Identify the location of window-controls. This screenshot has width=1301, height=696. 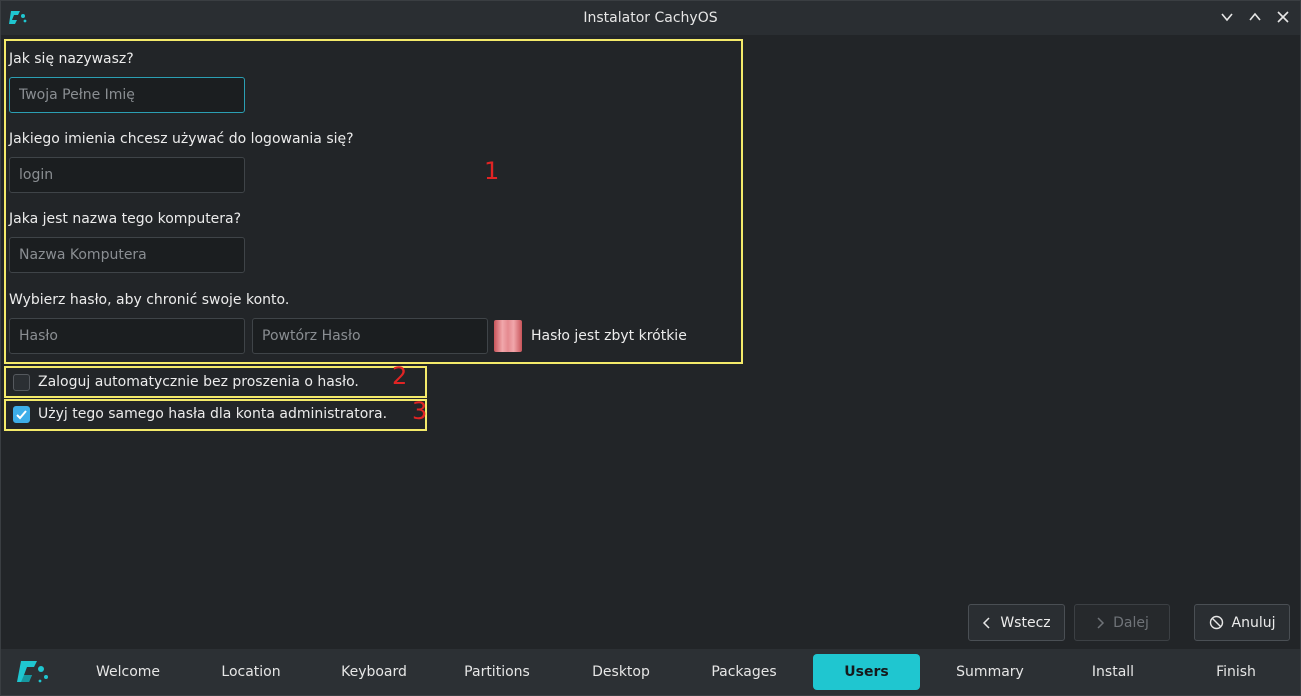
(1255, 17).